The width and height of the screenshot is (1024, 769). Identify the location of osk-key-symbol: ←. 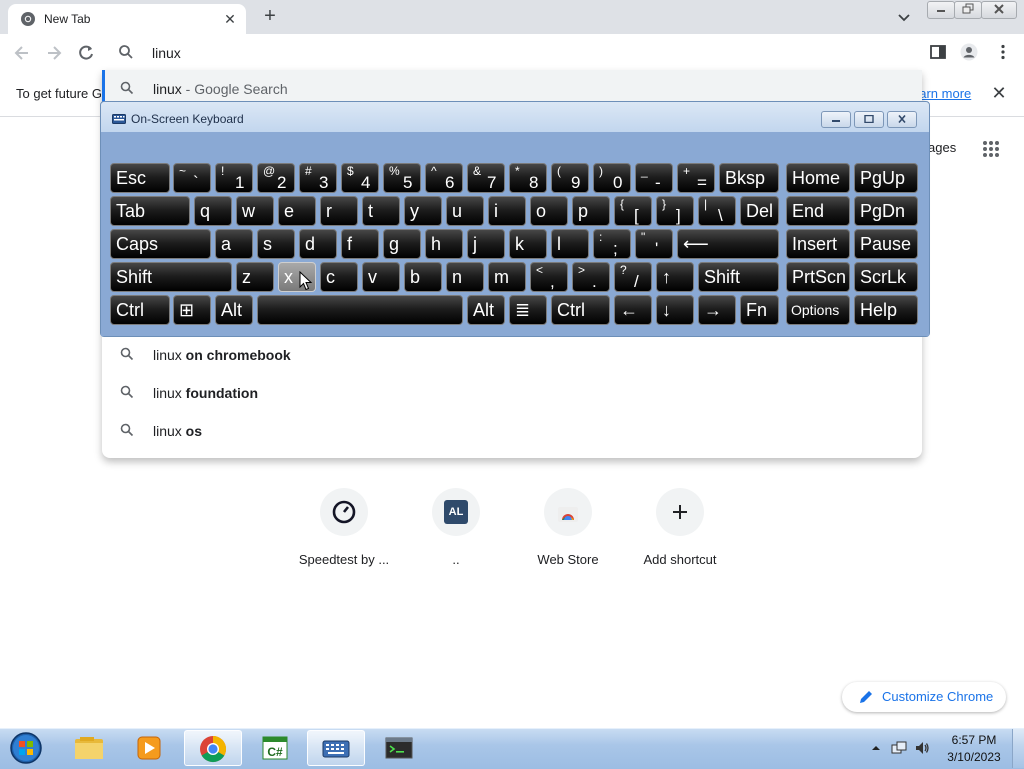
(633, 310).